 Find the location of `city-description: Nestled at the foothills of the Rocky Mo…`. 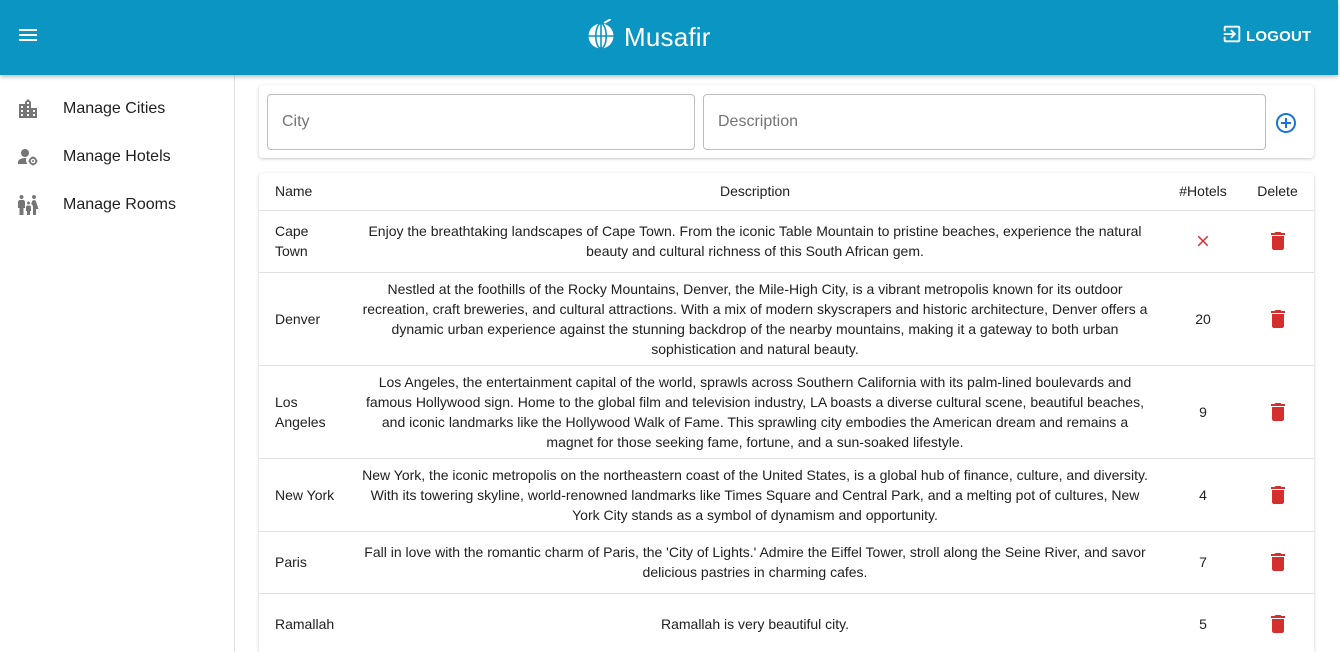

city-description: Nestled at the foothills of the Rocky Mo… is located at coordinates (755, 319).